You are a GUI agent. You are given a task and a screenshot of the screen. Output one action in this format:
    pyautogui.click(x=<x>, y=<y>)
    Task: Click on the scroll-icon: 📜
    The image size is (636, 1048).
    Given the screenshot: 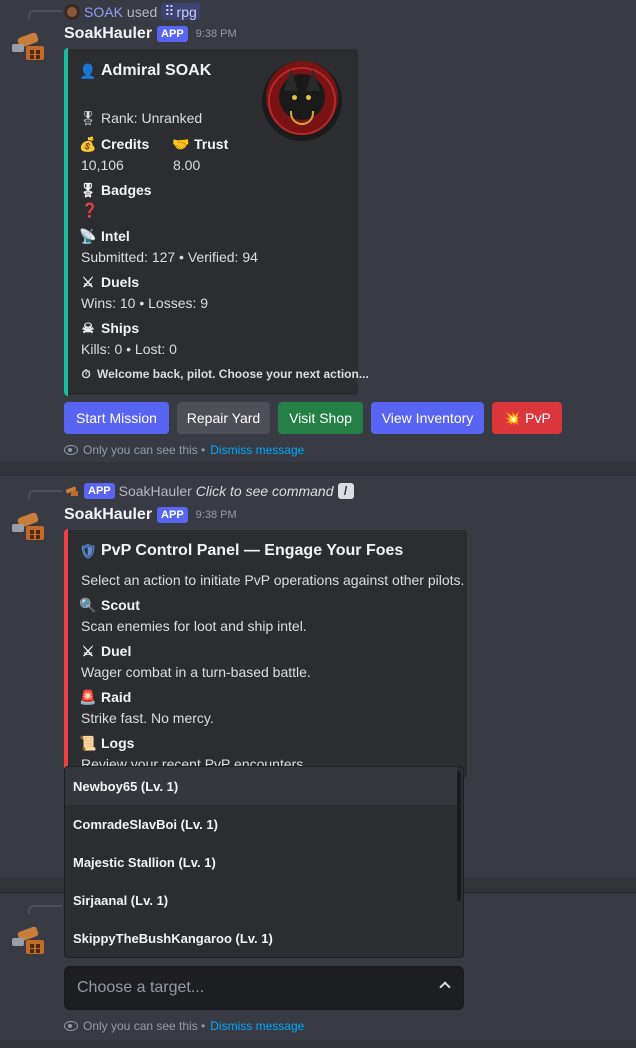 What is the action you would take?
    pyautogui.click(x=88, y=743)
    